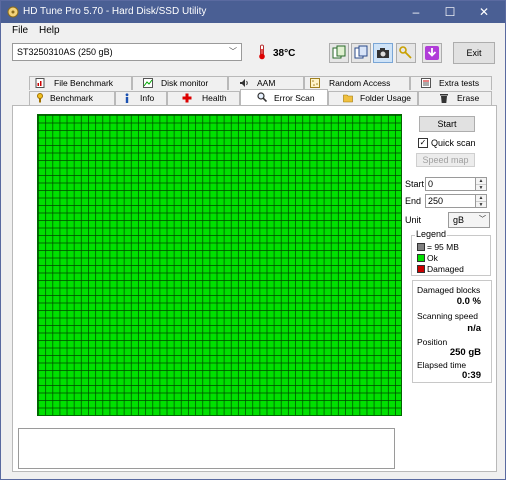 This screenshot has height=480, width=506. What do you see at coordinates (455, 98) in the screenshot?
I see `tab-erase: Erase` at bounding box center [455, 98].